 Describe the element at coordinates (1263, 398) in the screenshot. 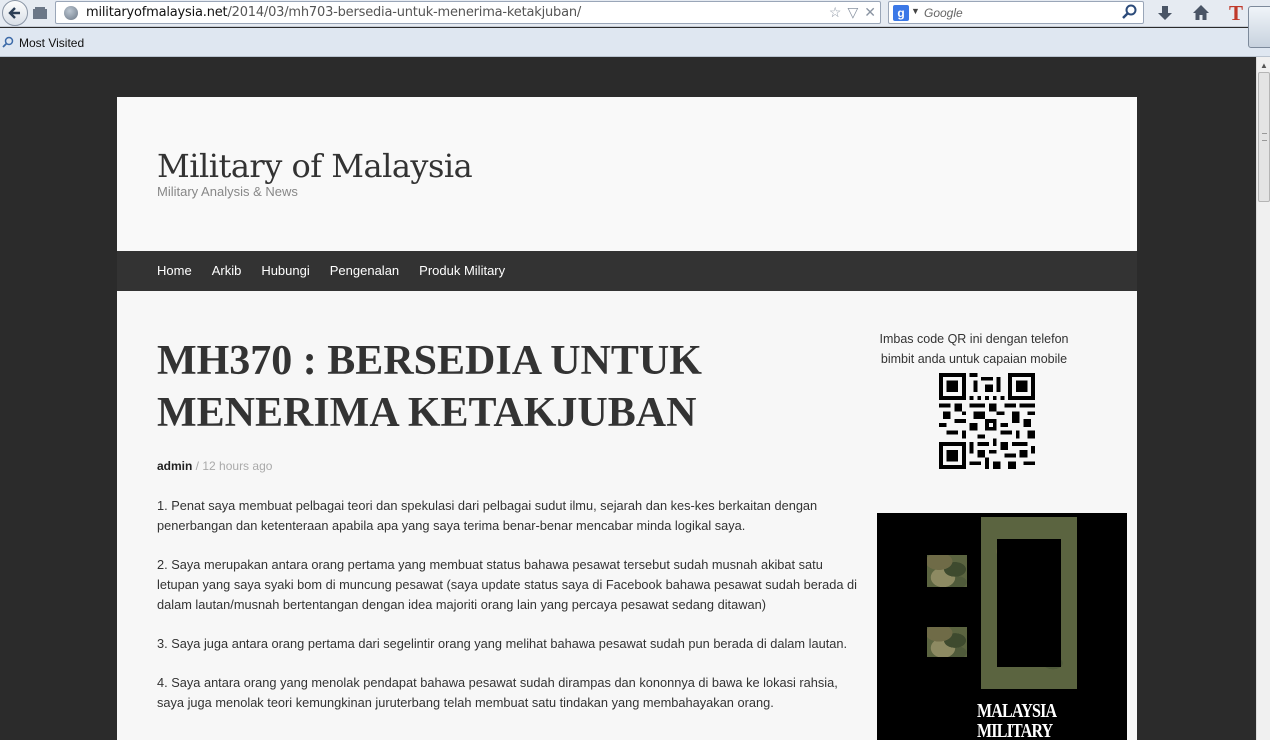

I see `page-scrollbar: ▲` at that location.